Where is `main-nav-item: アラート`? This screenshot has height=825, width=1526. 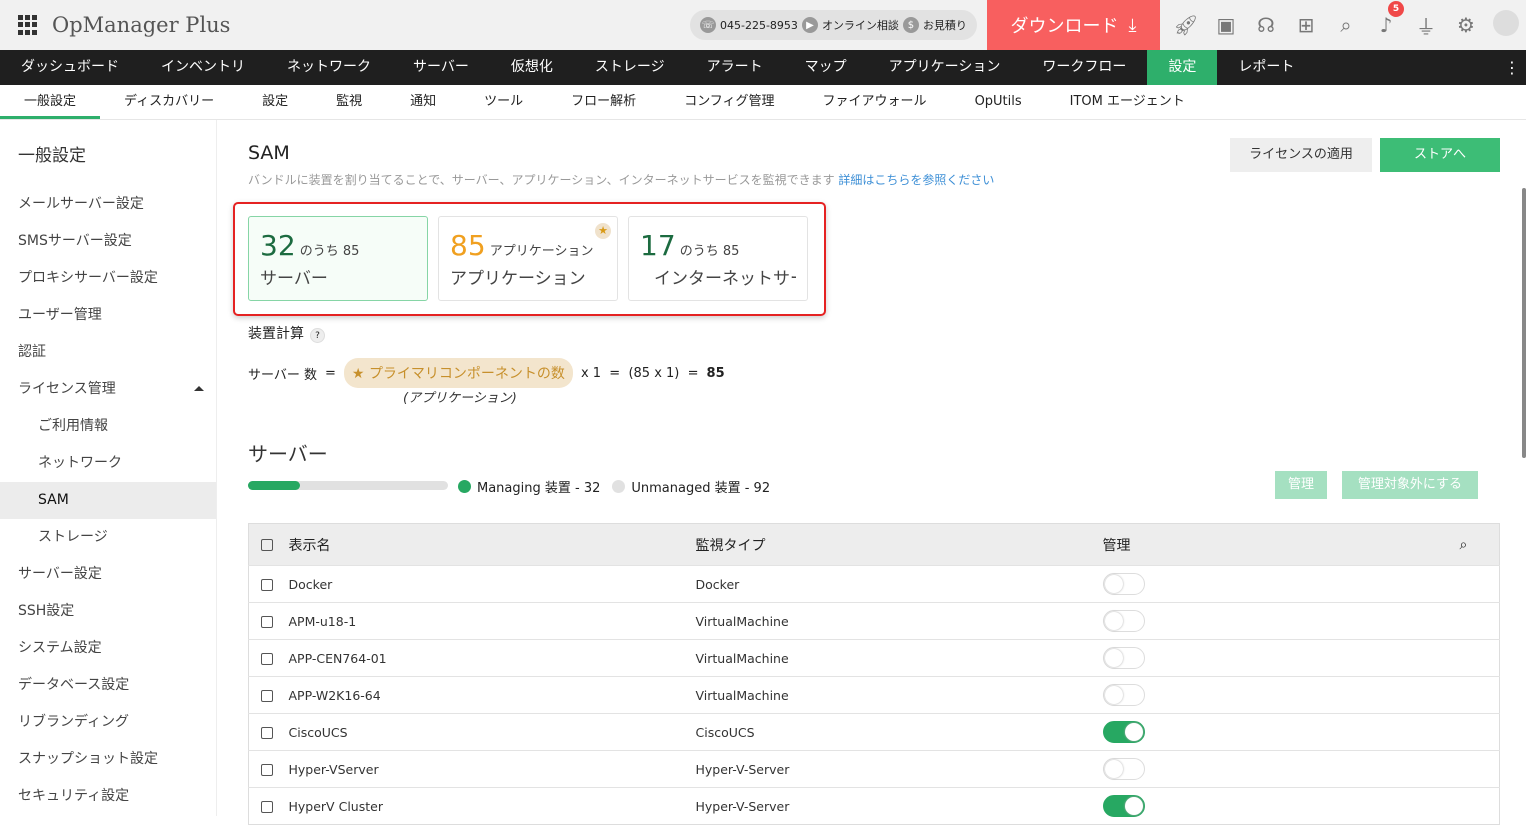
main-nav-item: アラート is located at coordinates (735, 67).